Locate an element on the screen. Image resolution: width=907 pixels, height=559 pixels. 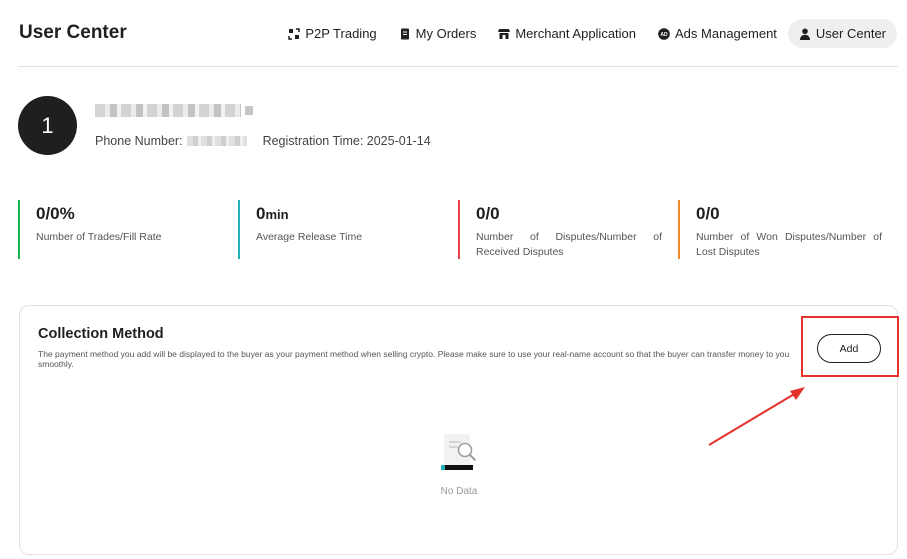
page-title: User Center is located at coordinates (73, 32).